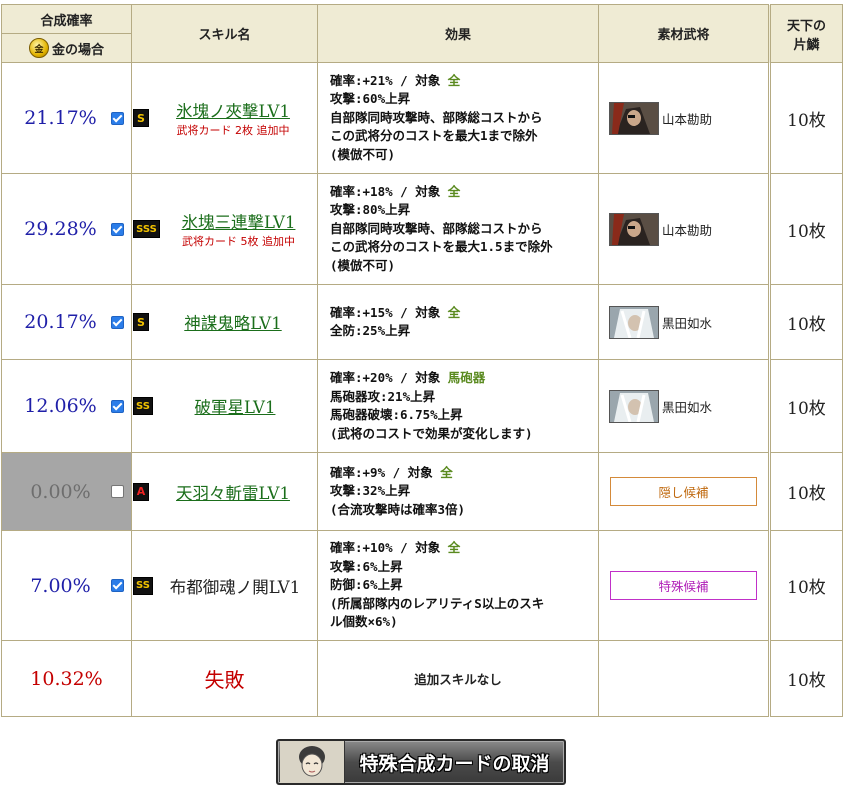 The width and height of the screenshot is (844, 794). I want to click on fail-row: 10.32% 失敗 追加スキルなし 10枚, so click(422, 678).